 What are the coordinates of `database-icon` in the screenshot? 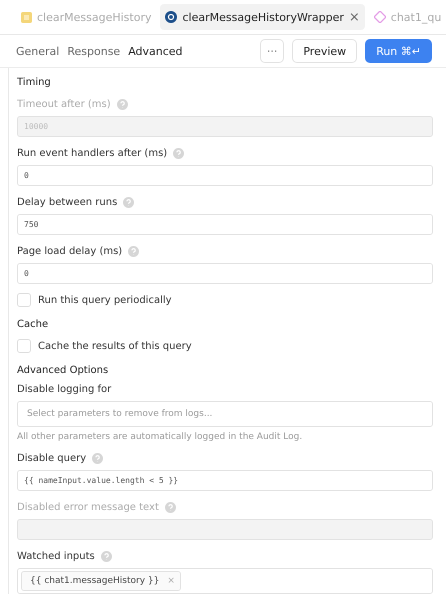 It's located at (171, 17).